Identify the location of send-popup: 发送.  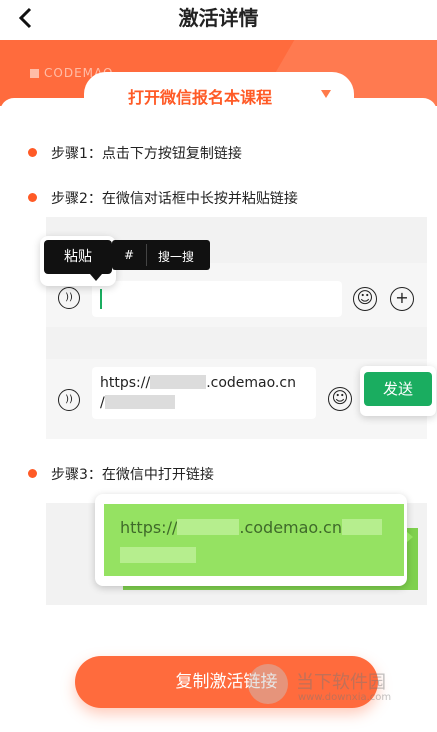
(398, 391).